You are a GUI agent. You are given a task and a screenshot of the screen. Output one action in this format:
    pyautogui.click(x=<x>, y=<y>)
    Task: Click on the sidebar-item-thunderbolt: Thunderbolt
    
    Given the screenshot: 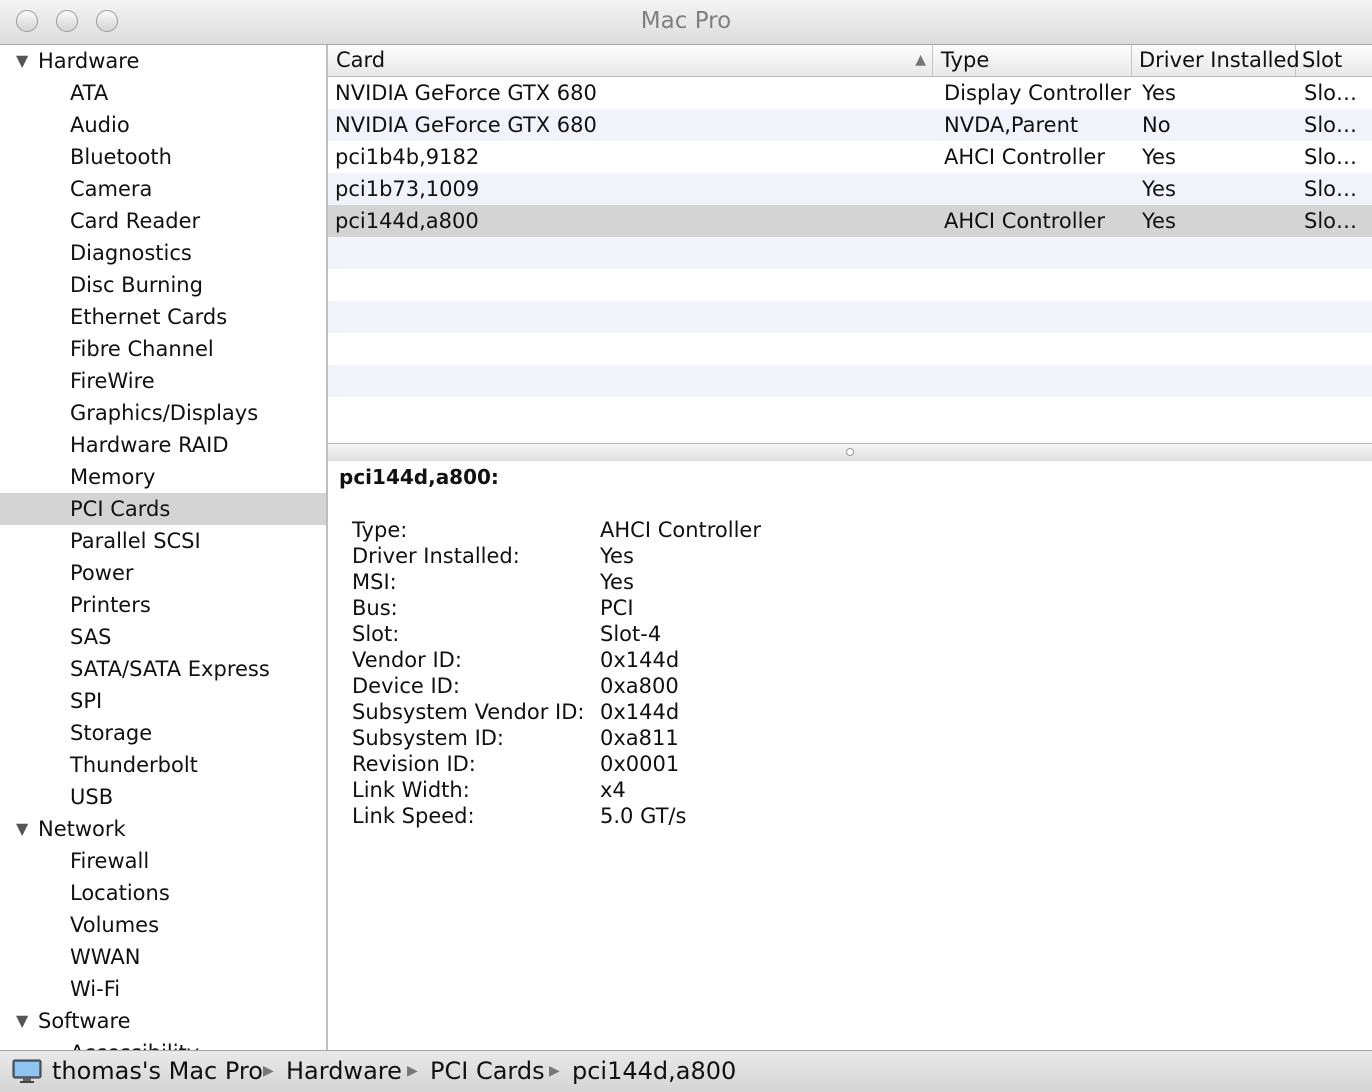 What is the action you would take?
    pyautogui.click(x=163, y=765)
    